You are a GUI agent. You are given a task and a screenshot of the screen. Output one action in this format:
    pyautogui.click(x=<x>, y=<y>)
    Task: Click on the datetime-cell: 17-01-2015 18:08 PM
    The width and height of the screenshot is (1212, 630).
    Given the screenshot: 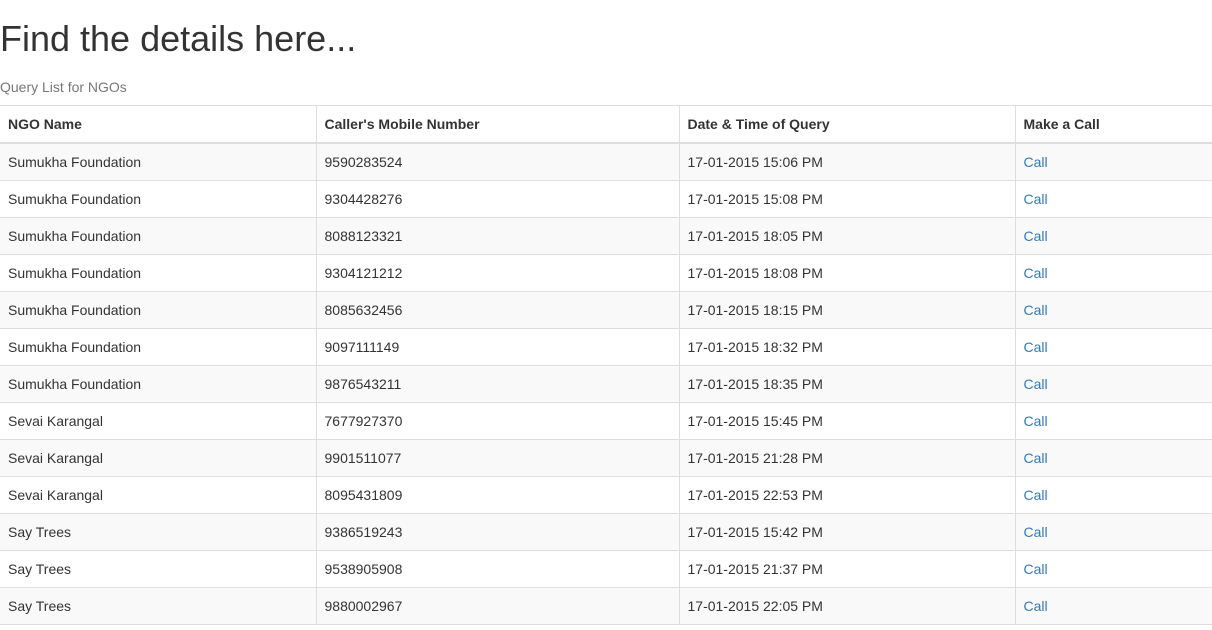 What is the action you would take?
    pyautogui.click(x=847, y=273)
    